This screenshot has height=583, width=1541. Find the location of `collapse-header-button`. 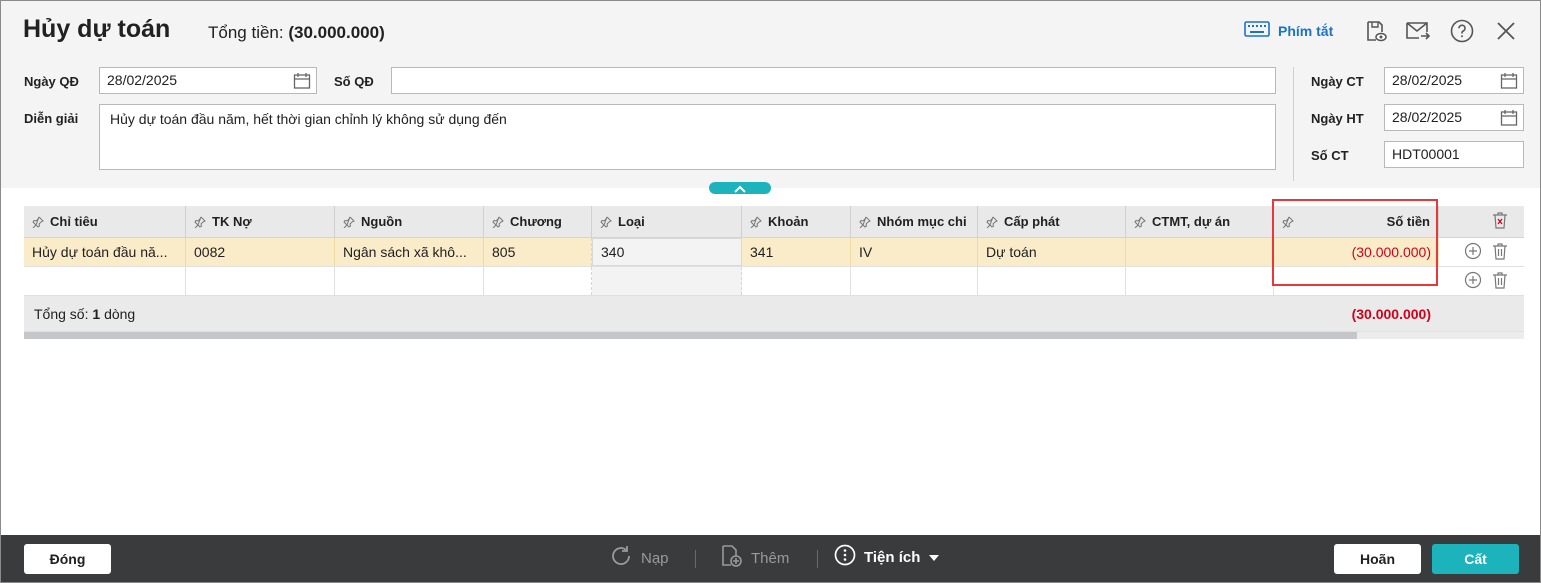

collapse-header-button is located at coordinates (740, 188).